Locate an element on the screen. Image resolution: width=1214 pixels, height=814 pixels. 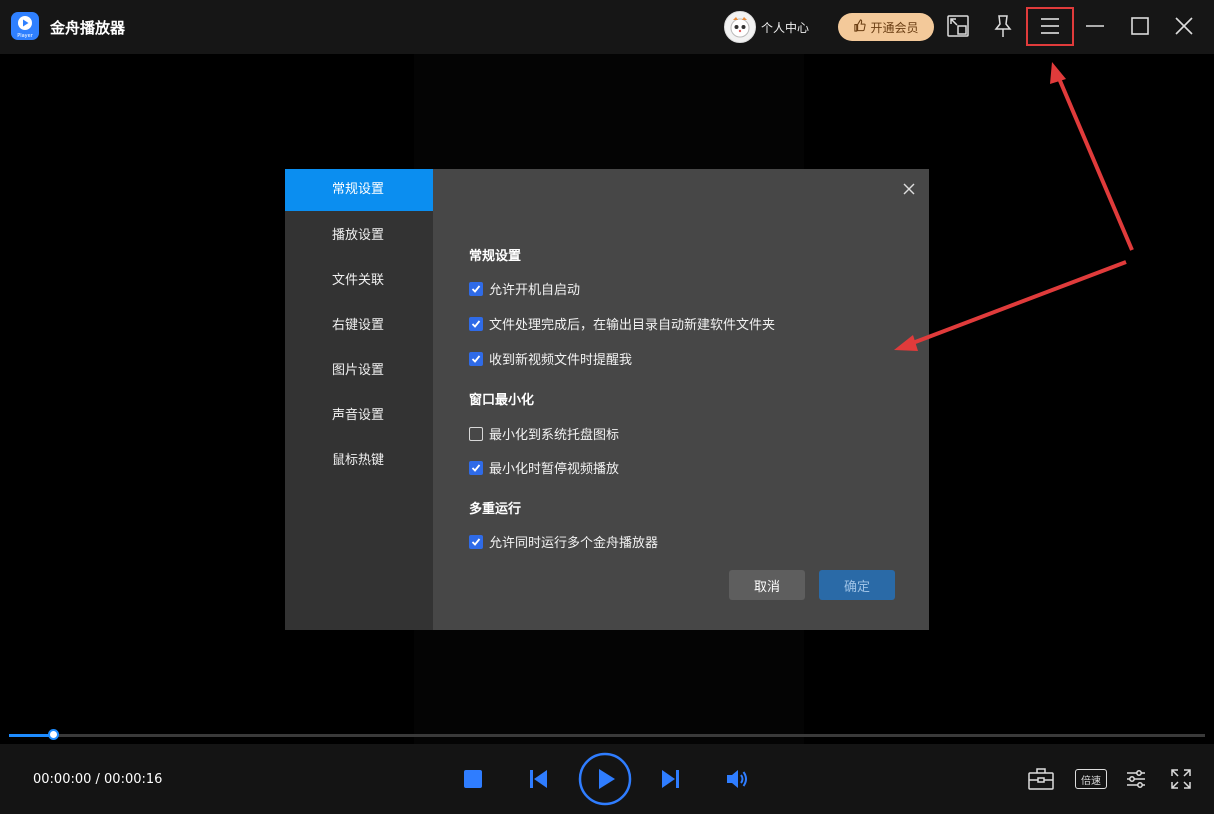
option-minimize-pause: 最小化时暂停视频播放 is located at coordinates (544, 467).